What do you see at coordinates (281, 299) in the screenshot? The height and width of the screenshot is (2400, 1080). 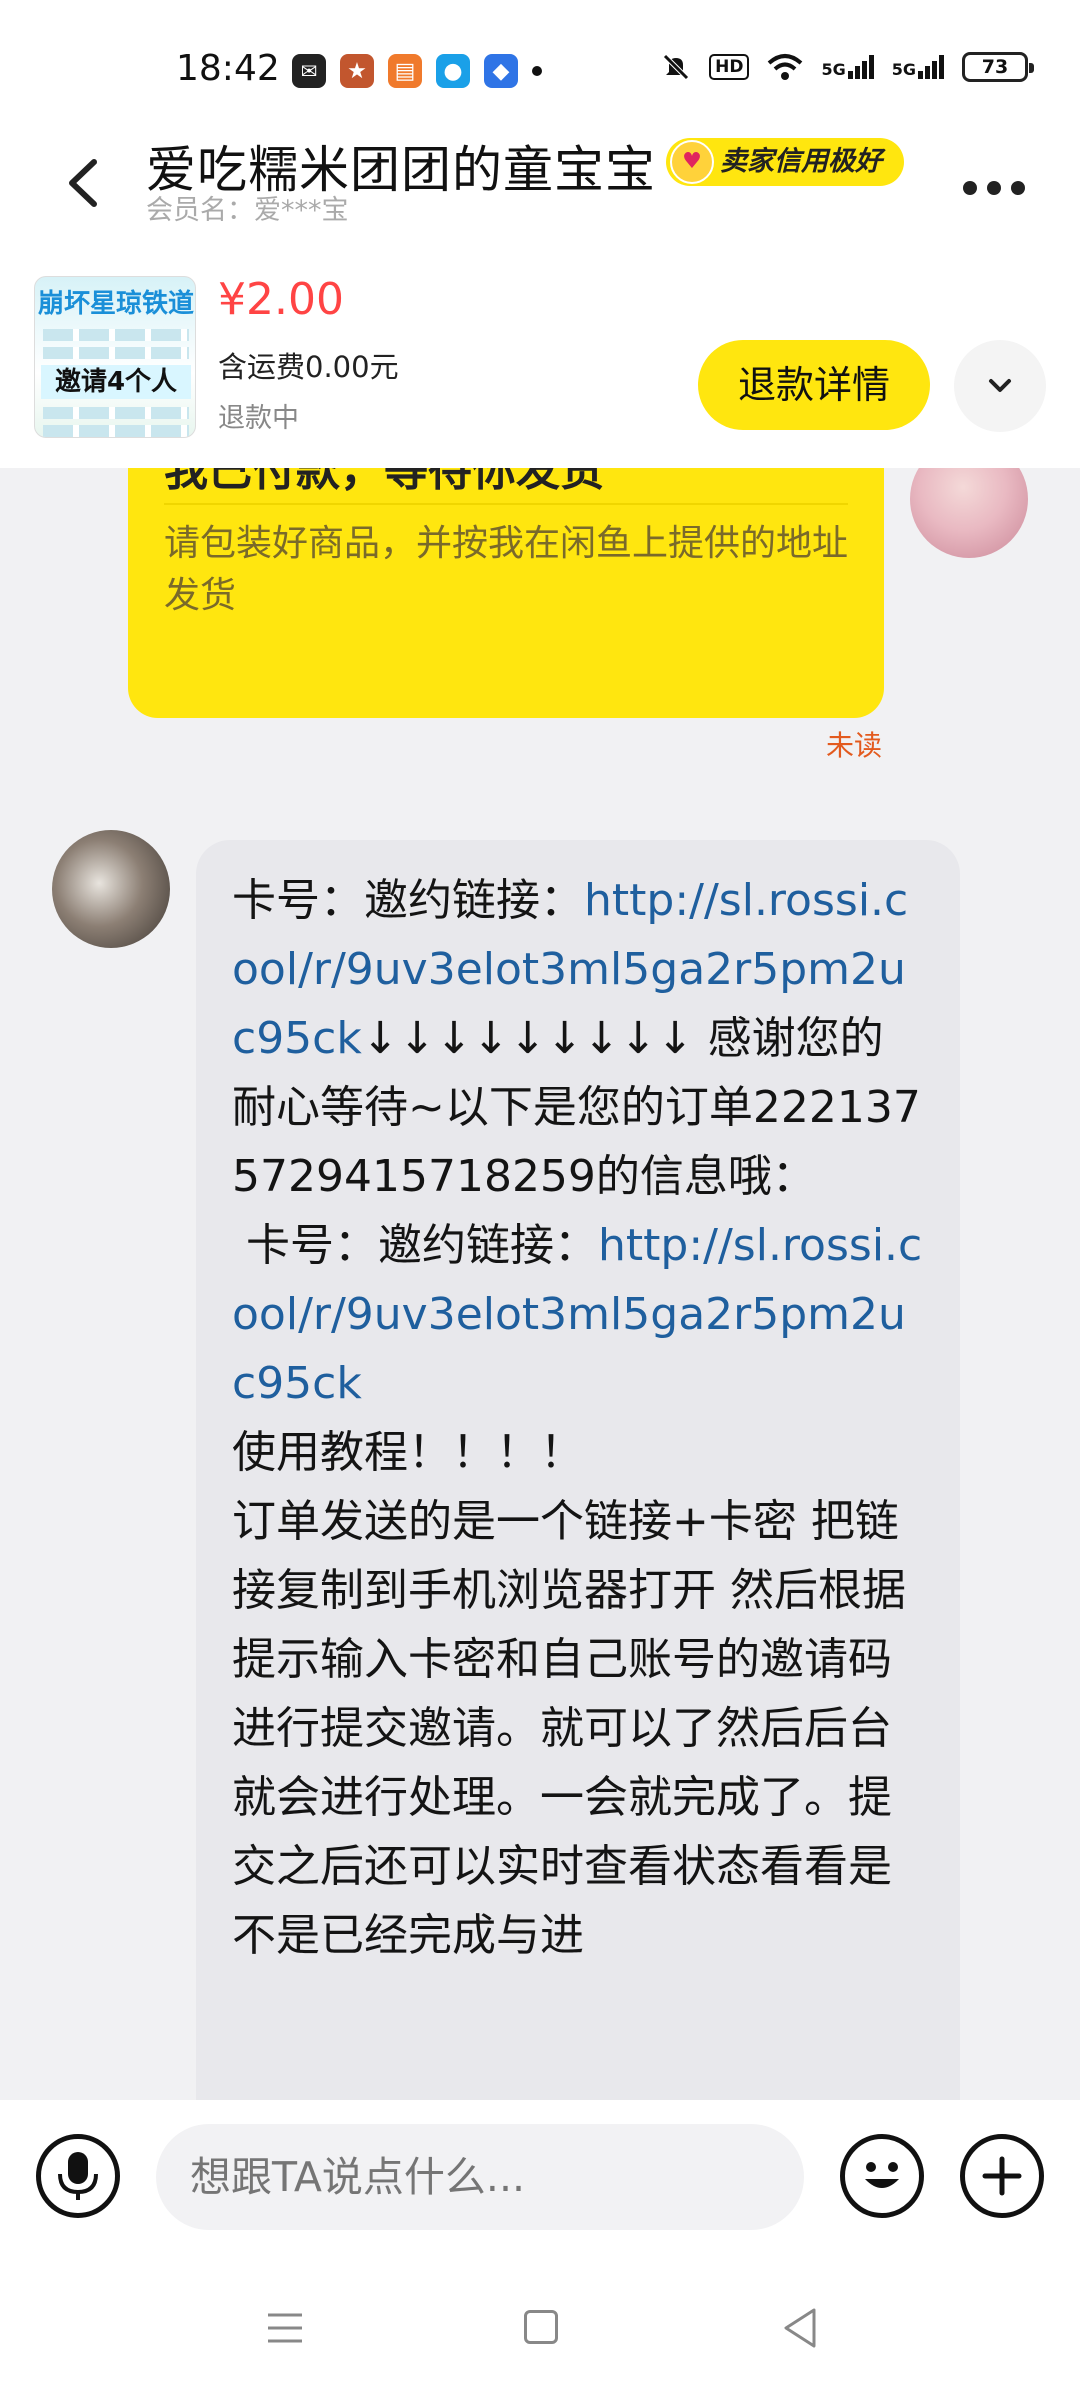 I see `product-price: ¥2.00` at bounding box center [281, 299].